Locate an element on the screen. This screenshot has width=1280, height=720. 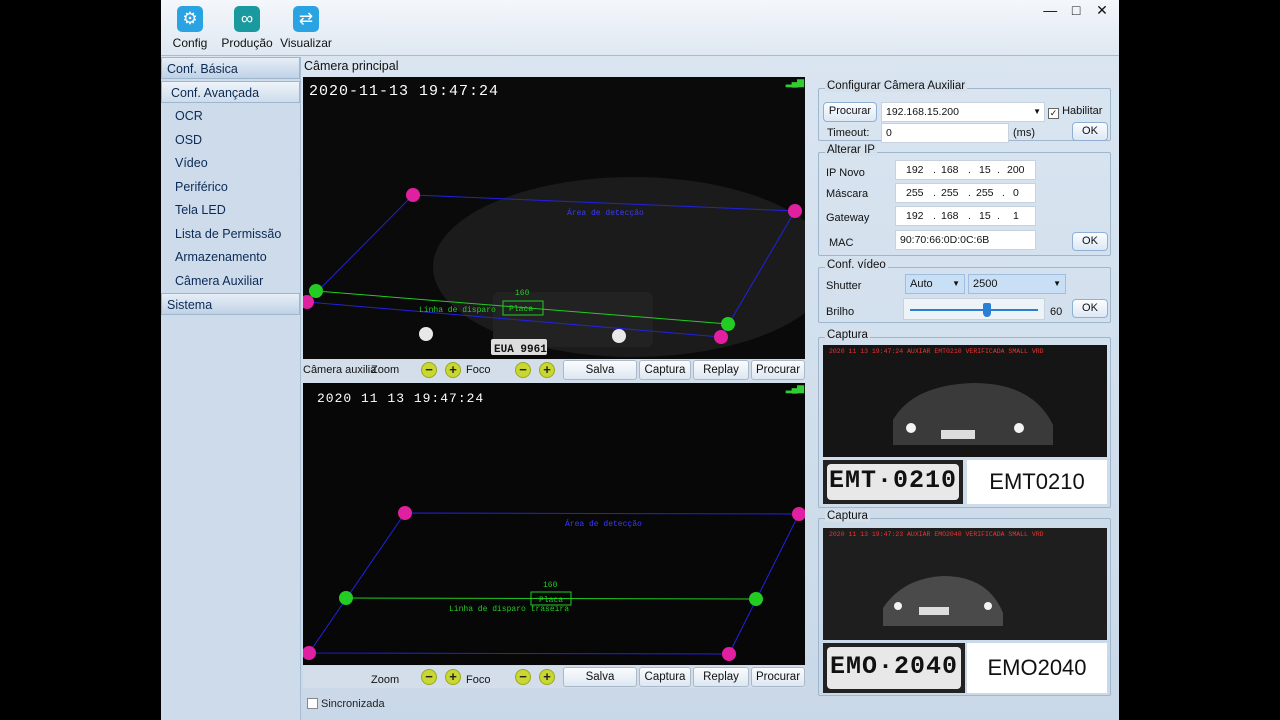
ip-novo-input: 192. 168. 15. 200 is located at coordinates (965, 170).